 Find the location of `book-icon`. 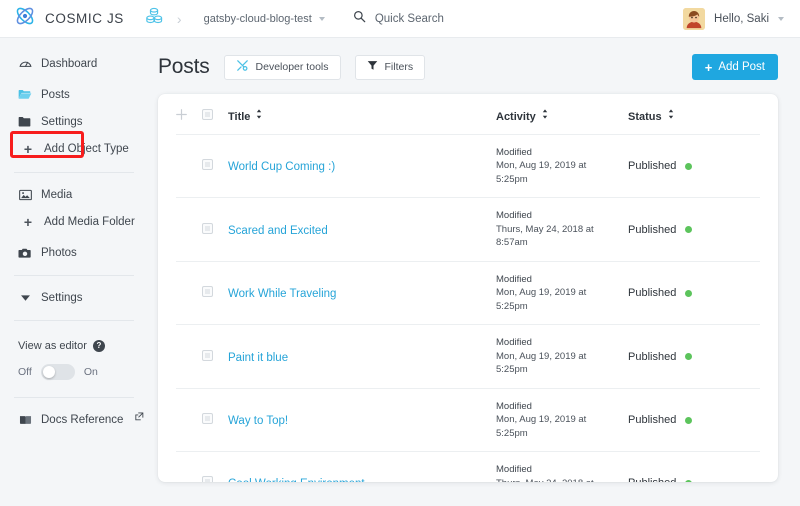

book-icon is located at coordinates (25, 420).